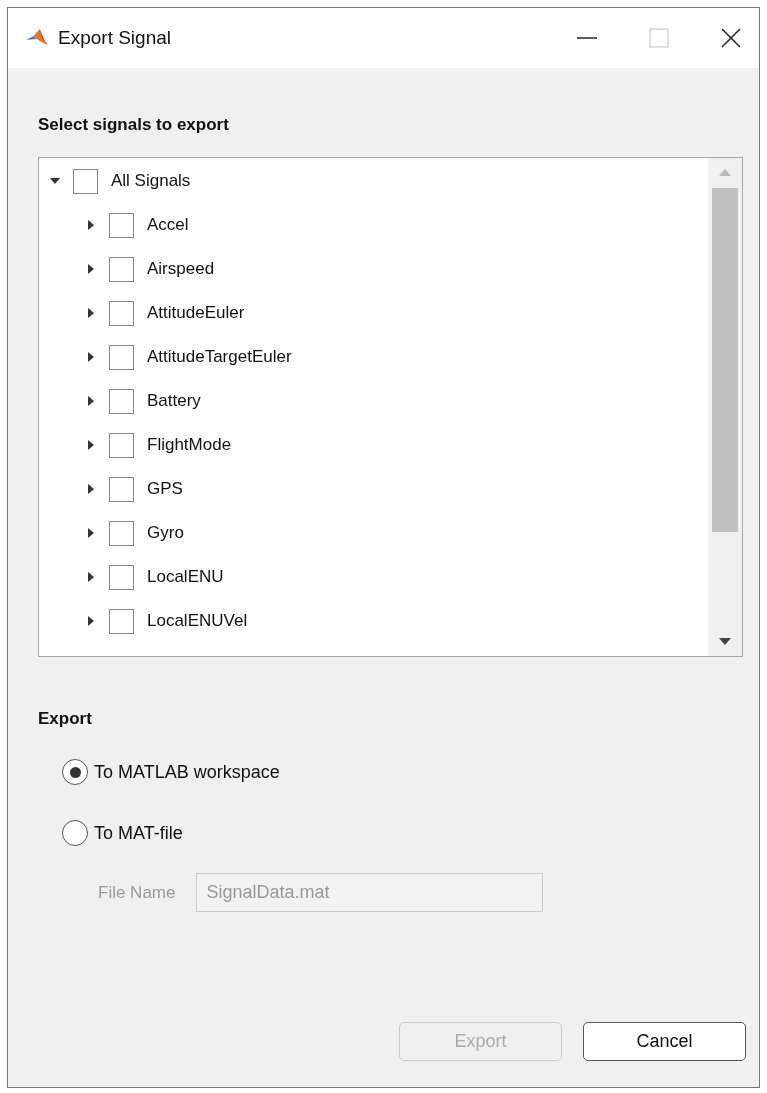 The image size is (767, 1093). Describe the element at coordinates (114, 38) in the screenshot. I see `window-title: Export Signal` at that location.